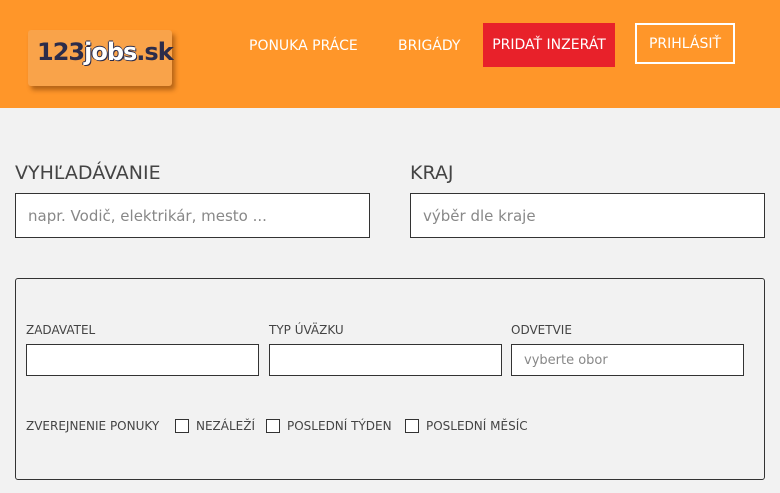  I want to click on publication-option-last-week: POSLEDNÍ TÝDEN, so click(329, 426).